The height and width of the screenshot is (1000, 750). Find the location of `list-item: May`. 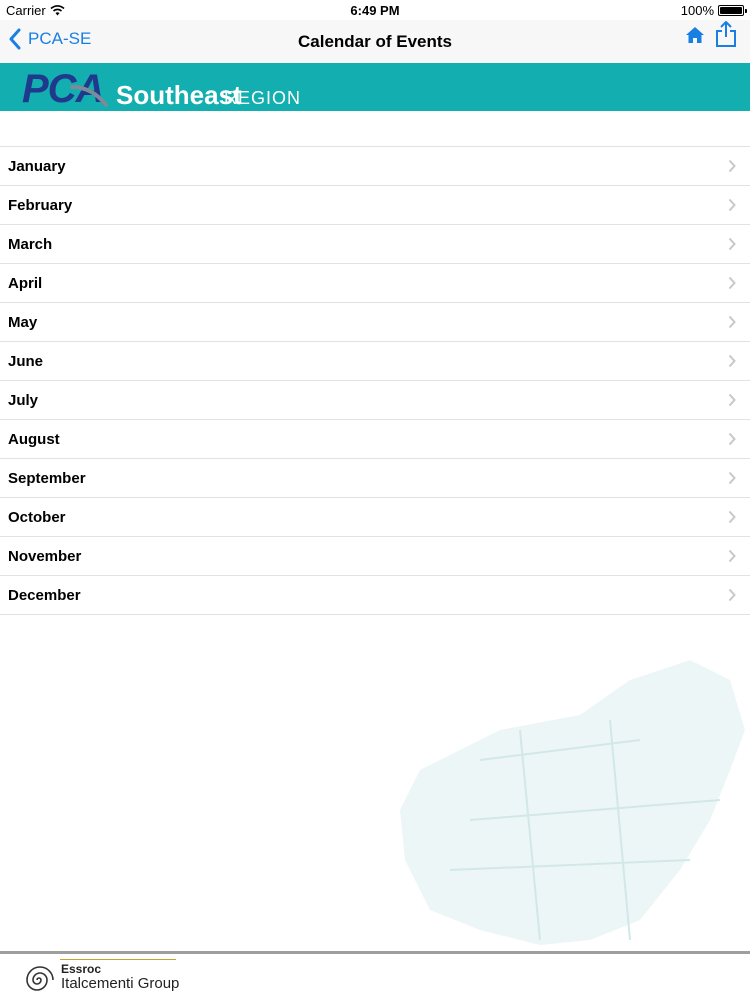

list-item: May is located at coordinates (375, 322).